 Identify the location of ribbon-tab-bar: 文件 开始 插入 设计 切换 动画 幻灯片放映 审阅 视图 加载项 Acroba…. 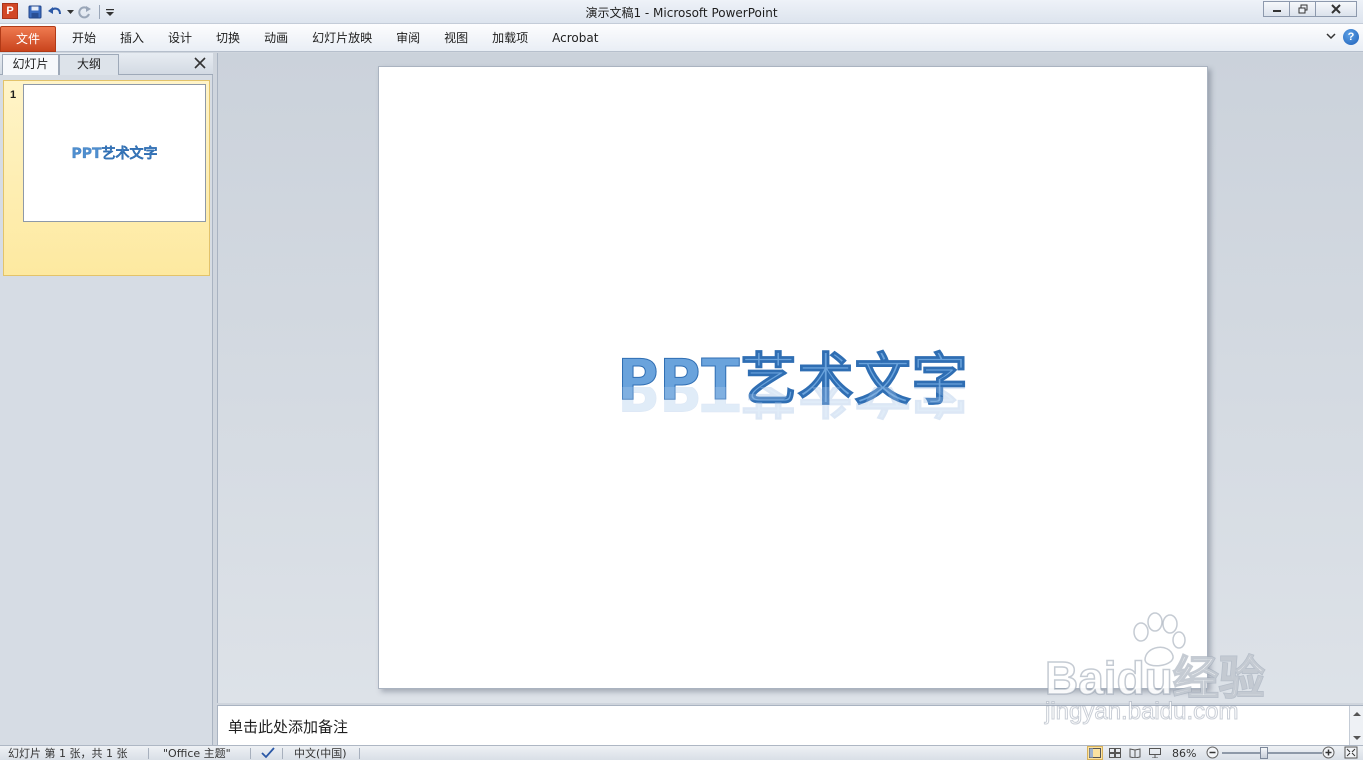
(681, 38).